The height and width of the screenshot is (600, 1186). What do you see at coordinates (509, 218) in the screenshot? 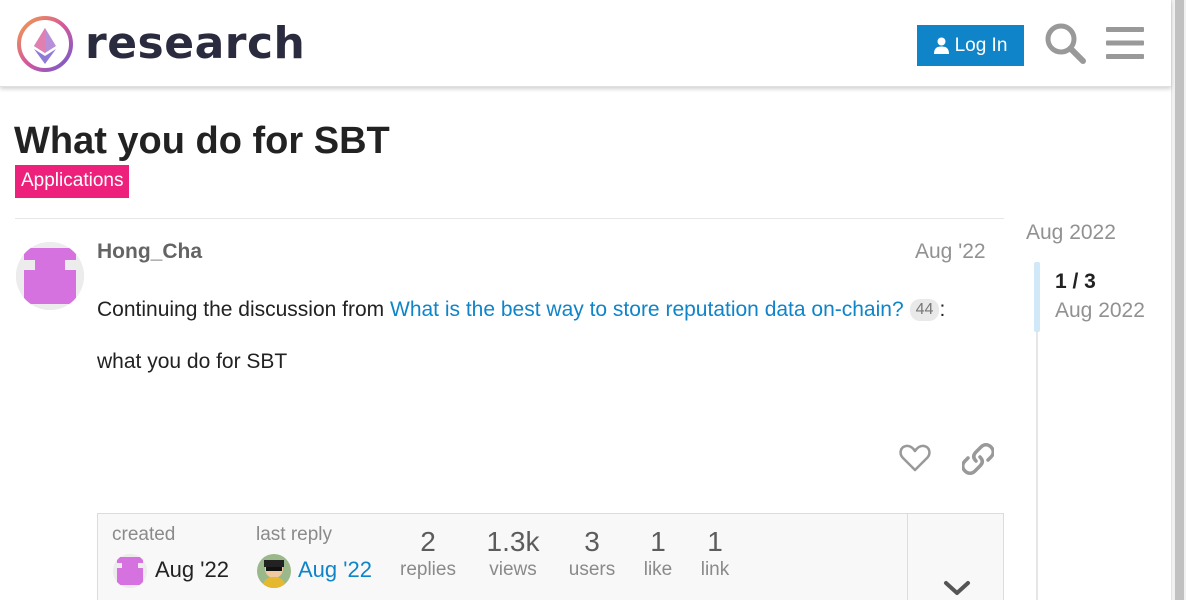
I see `title-divider` at bounding box center [509, 218].